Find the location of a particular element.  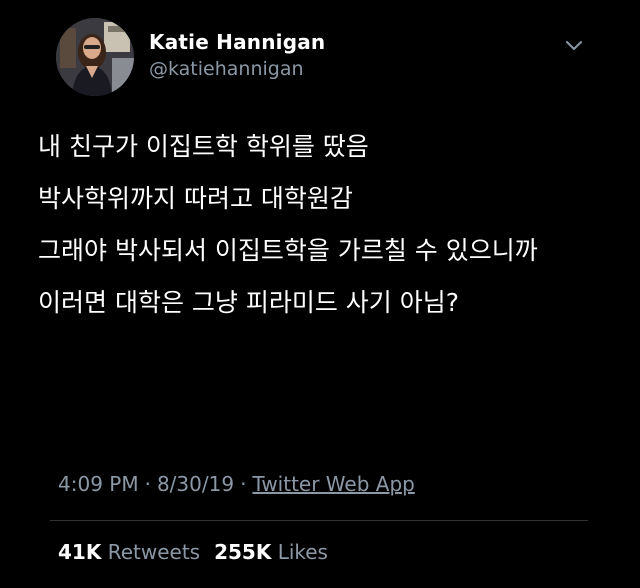

tweet-menu-button is located at coordinates (574, 46).